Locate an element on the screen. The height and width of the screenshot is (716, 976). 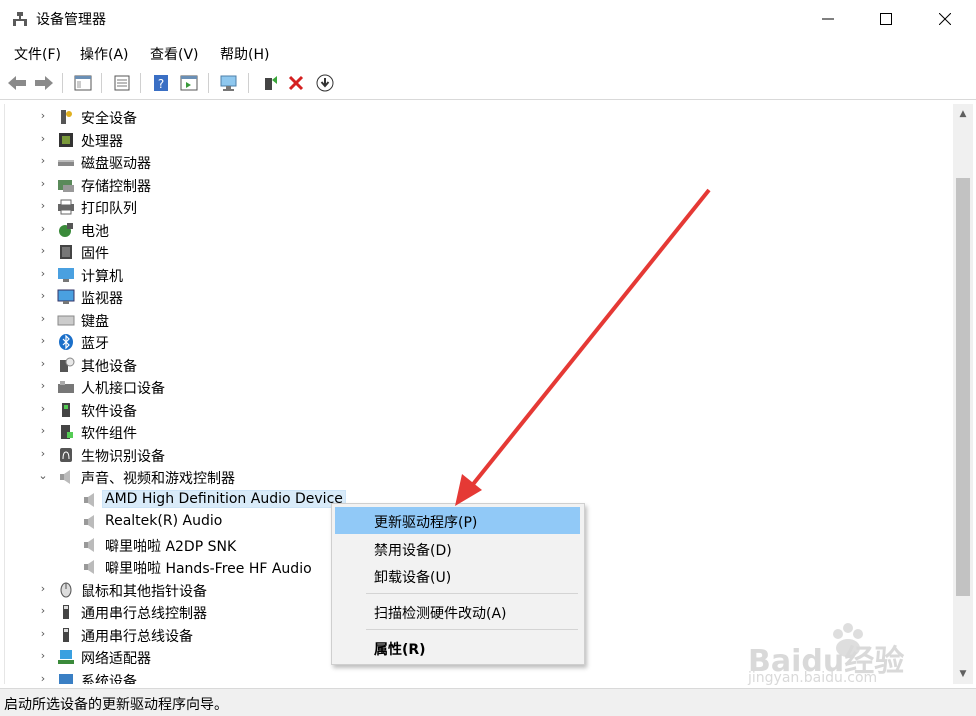
tree-category: › 软件组件 is located at coordinates (479, 432).